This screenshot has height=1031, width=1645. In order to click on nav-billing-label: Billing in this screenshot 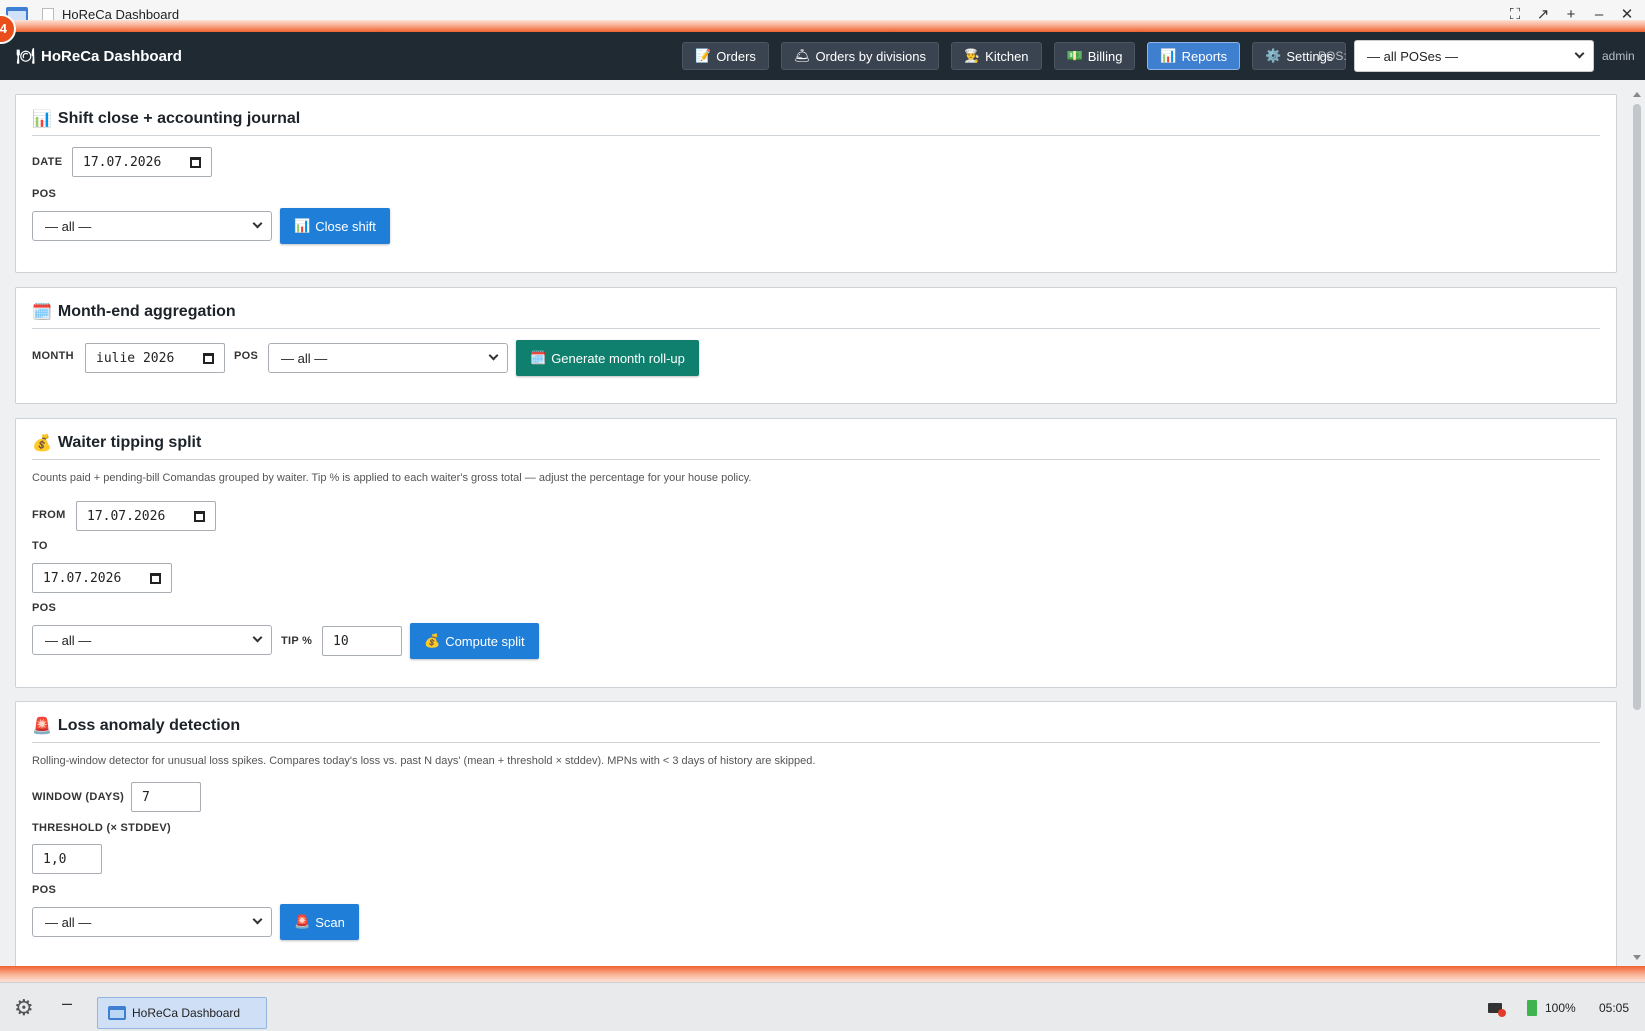, I will do `click(1105, 56)`.